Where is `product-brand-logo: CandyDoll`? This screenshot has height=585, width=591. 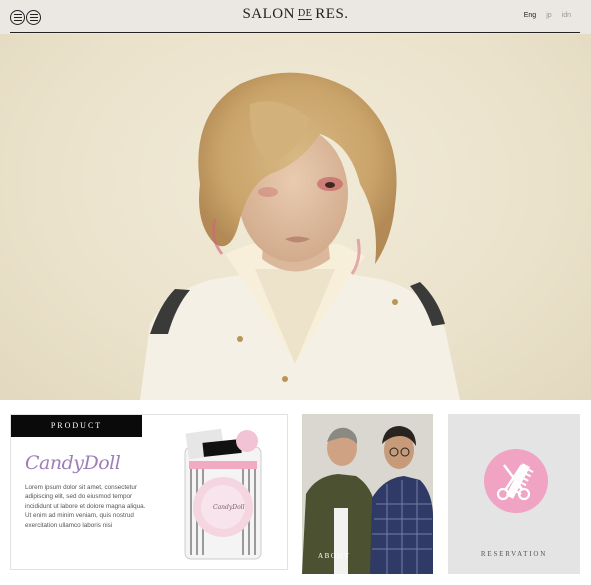
product-brand-logo: CandyDoll is located at coordinates (73, 463).